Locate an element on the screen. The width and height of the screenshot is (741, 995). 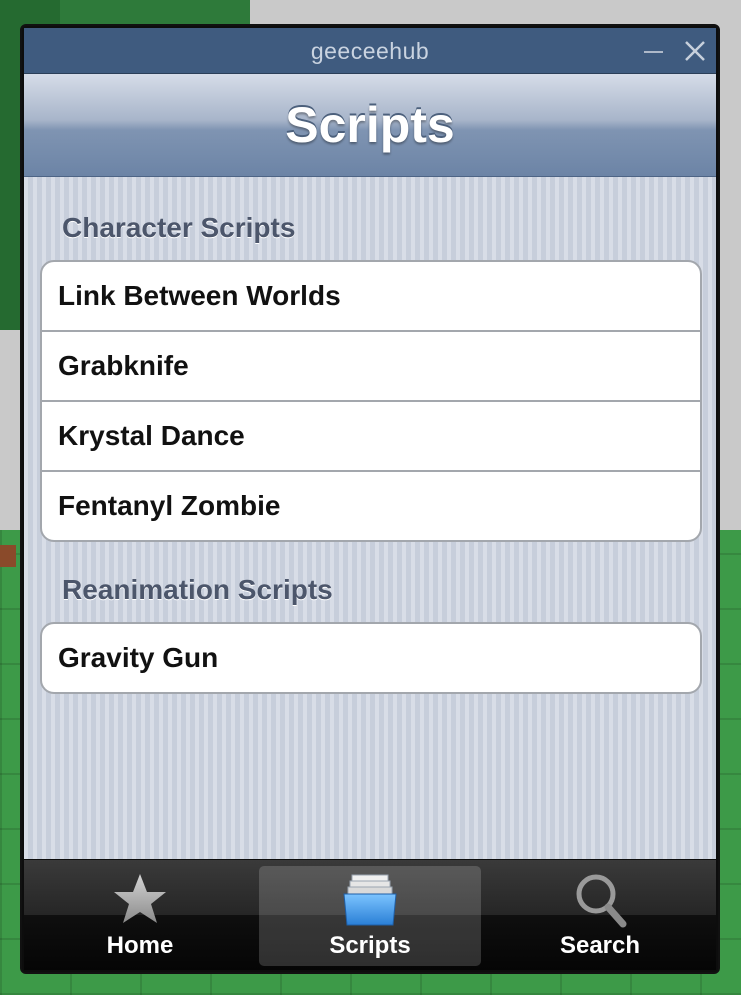
minimize-icon is located at coordinates (653, 52).